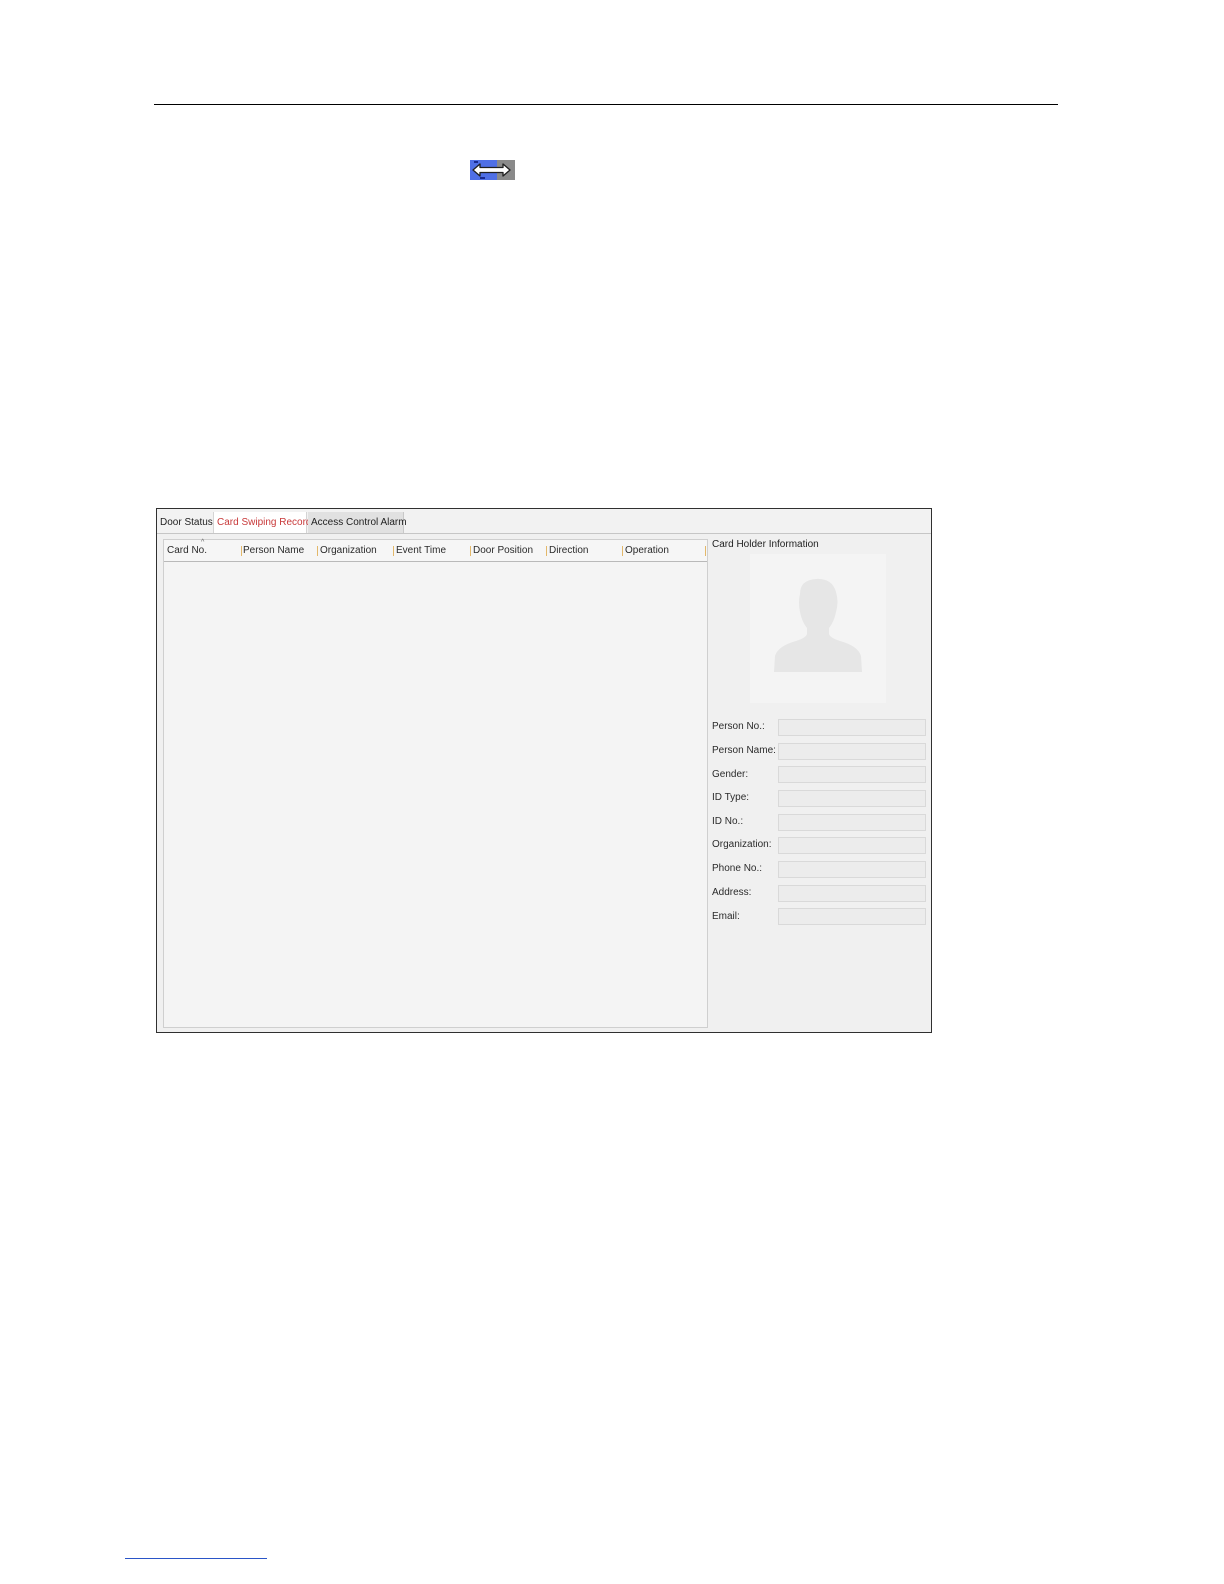 The image size is (1224, 1584). Describe the element at coordinates (262, 522) in the screenshot. I see `tab-card-swiping-record: Card Swiping Record` at that location.